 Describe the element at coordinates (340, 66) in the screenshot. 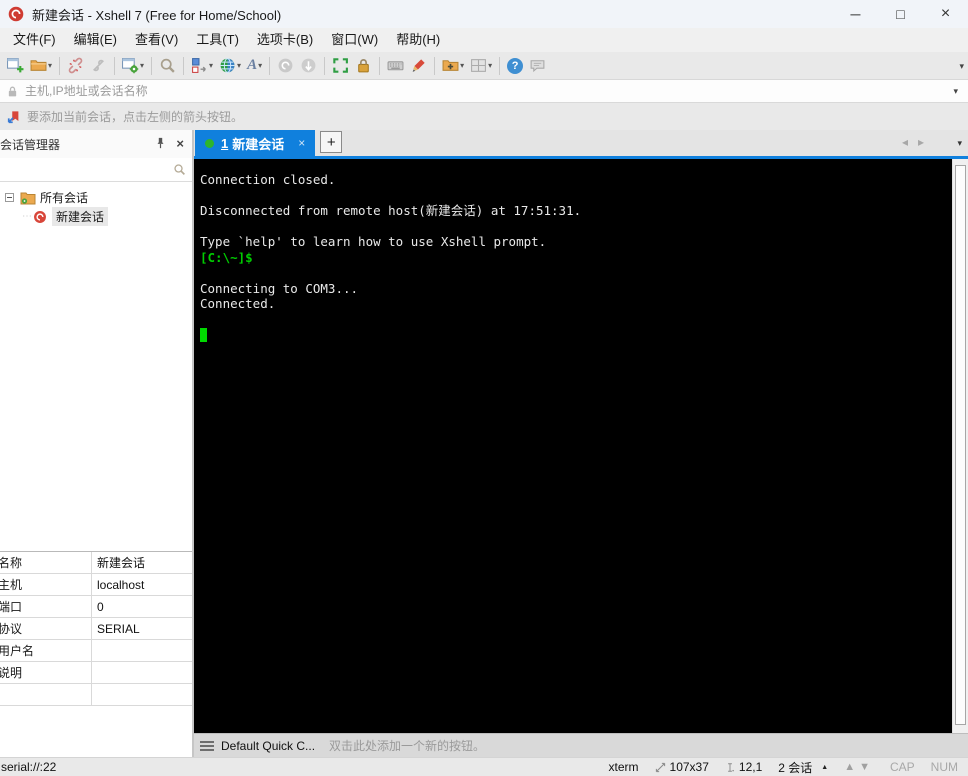

I see `fullscreen-icon` at that location.